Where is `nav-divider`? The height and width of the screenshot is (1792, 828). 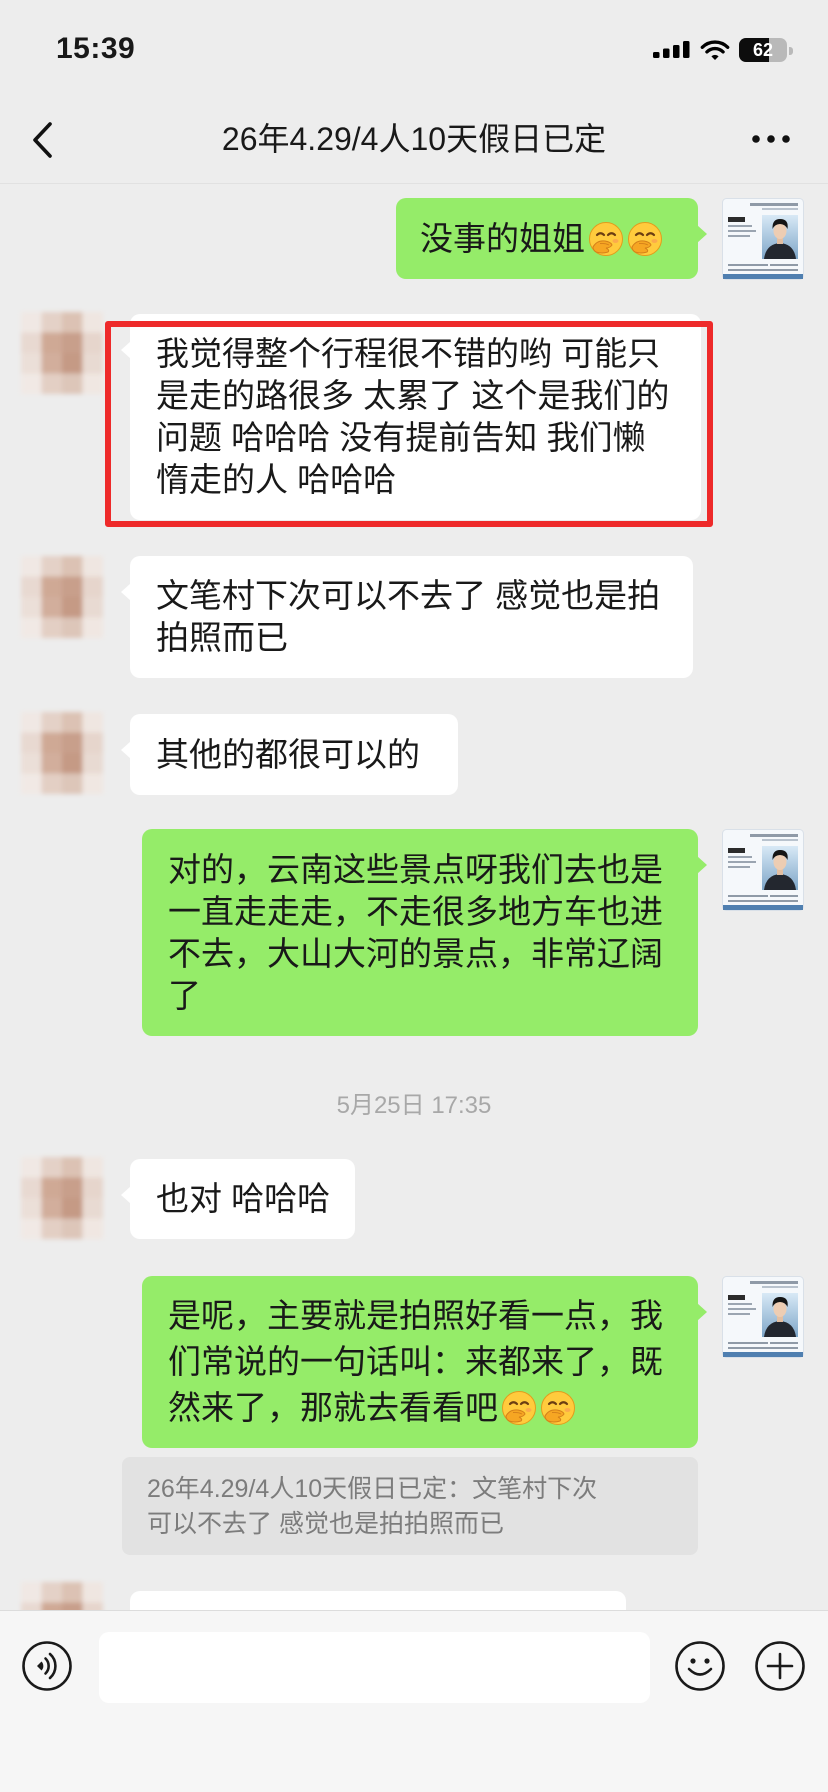
nav-divider is located at coordinates (414, 183).